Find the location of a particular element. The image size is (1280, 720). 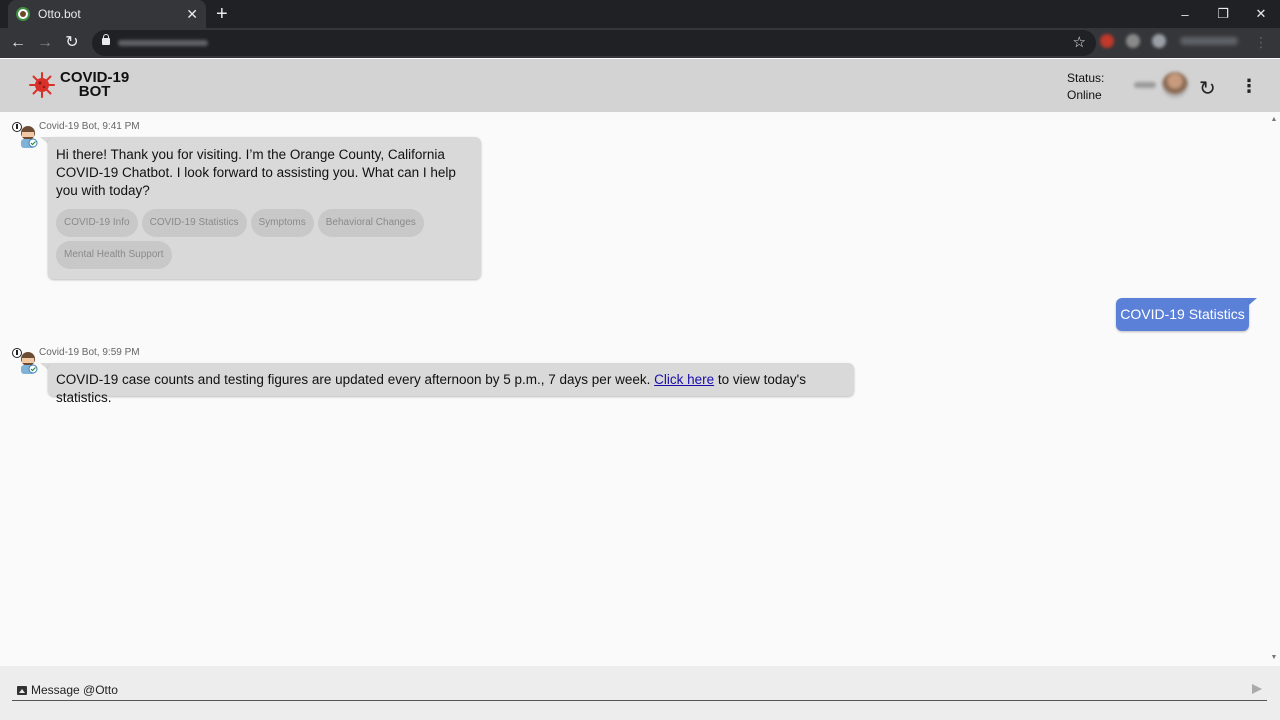

forward-icon: → is located at coordinates (45, 43).